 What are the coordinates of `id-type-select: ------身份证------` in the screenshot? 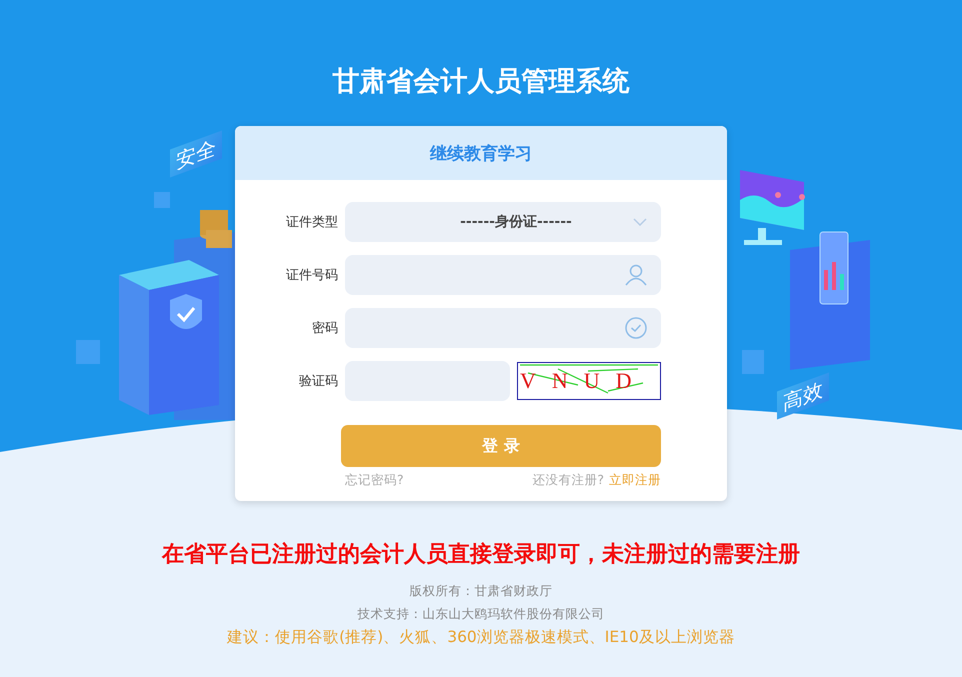 It's located at (503, 222).